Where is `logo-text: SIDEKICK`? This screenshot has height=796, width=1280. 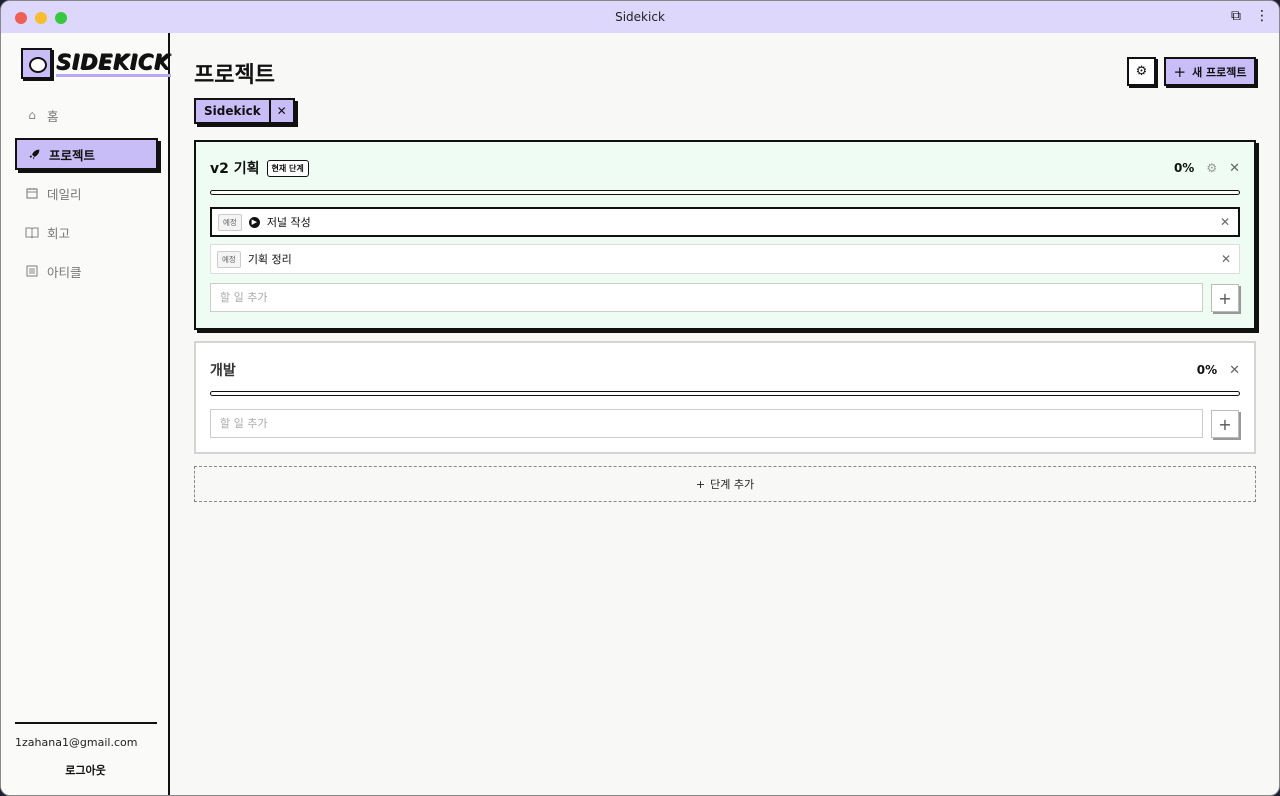
logo-text: SIDEKICK is located at coordinates (113, 64).